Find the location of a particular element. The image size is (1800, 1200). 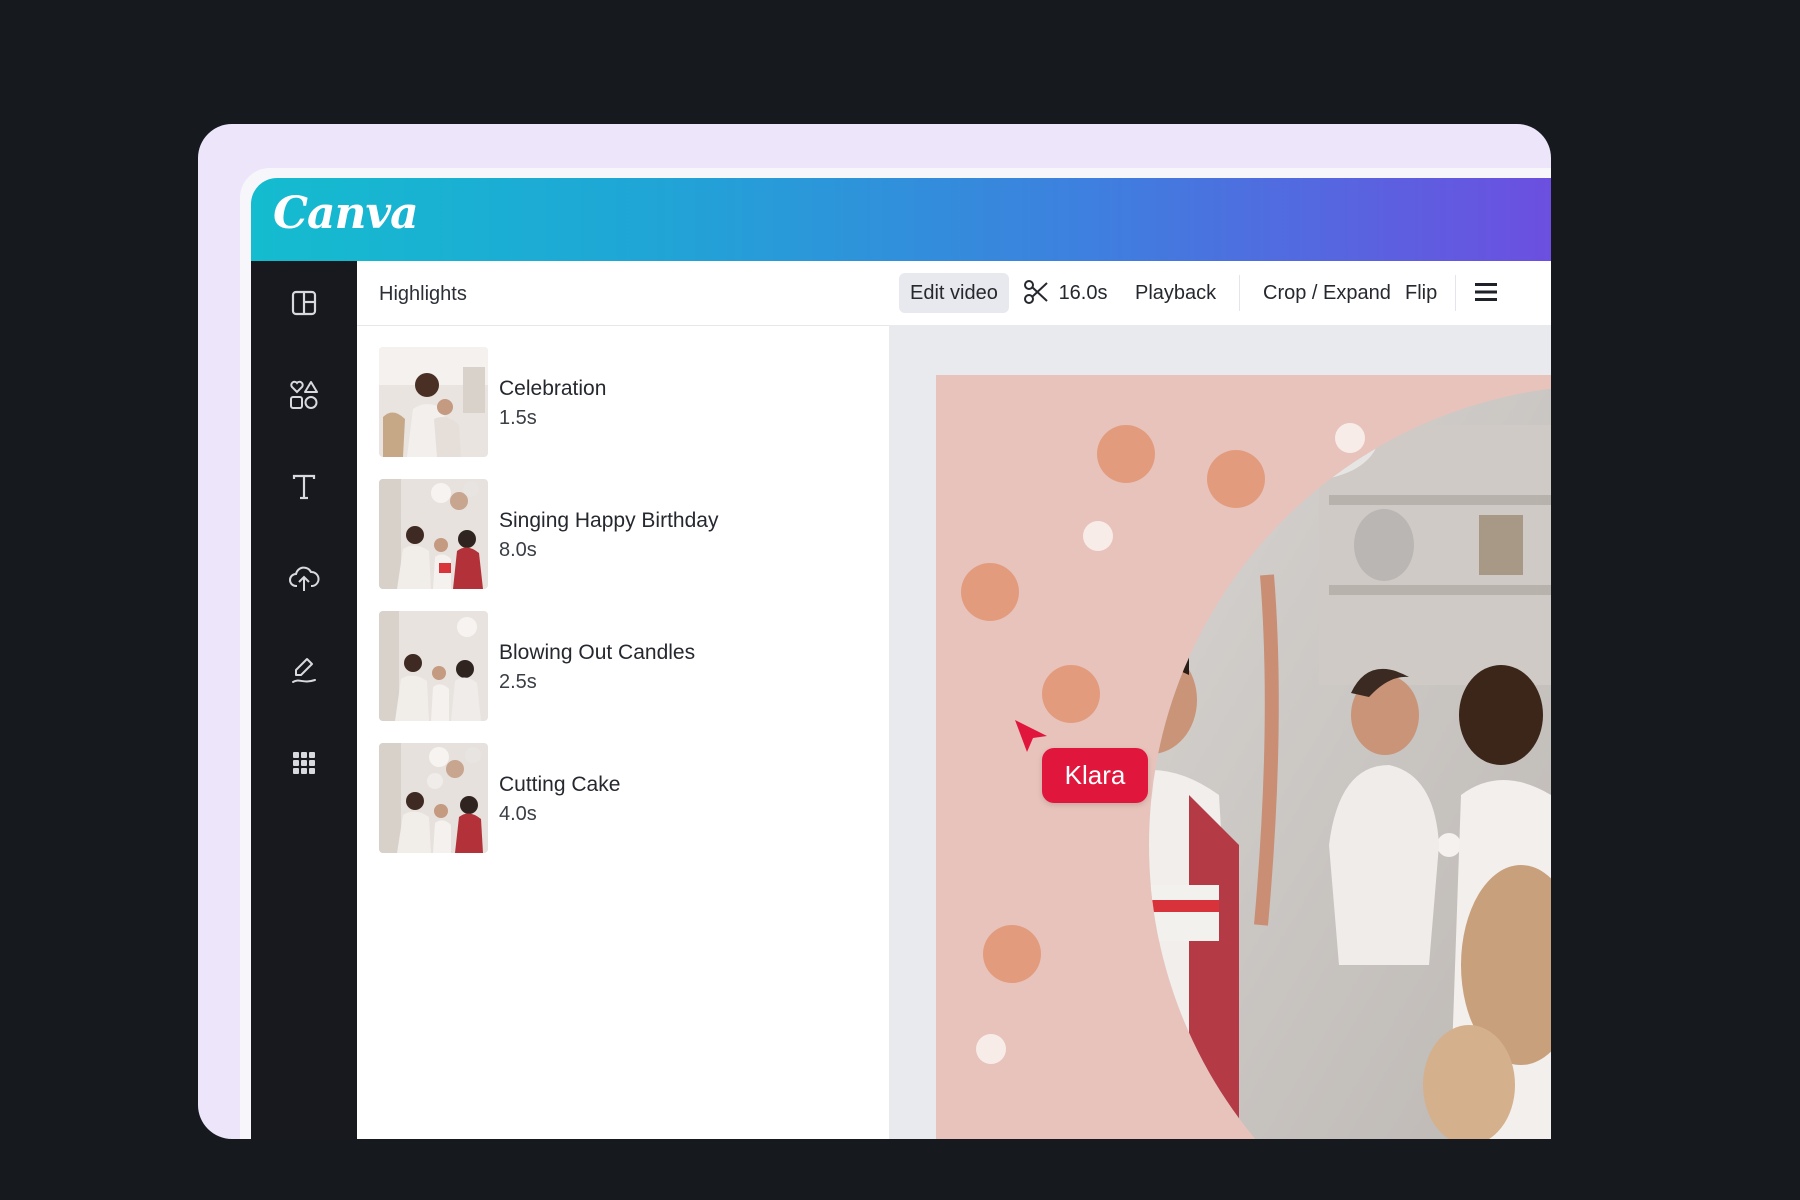

uploads-icon is located at coordinates (304, 579).